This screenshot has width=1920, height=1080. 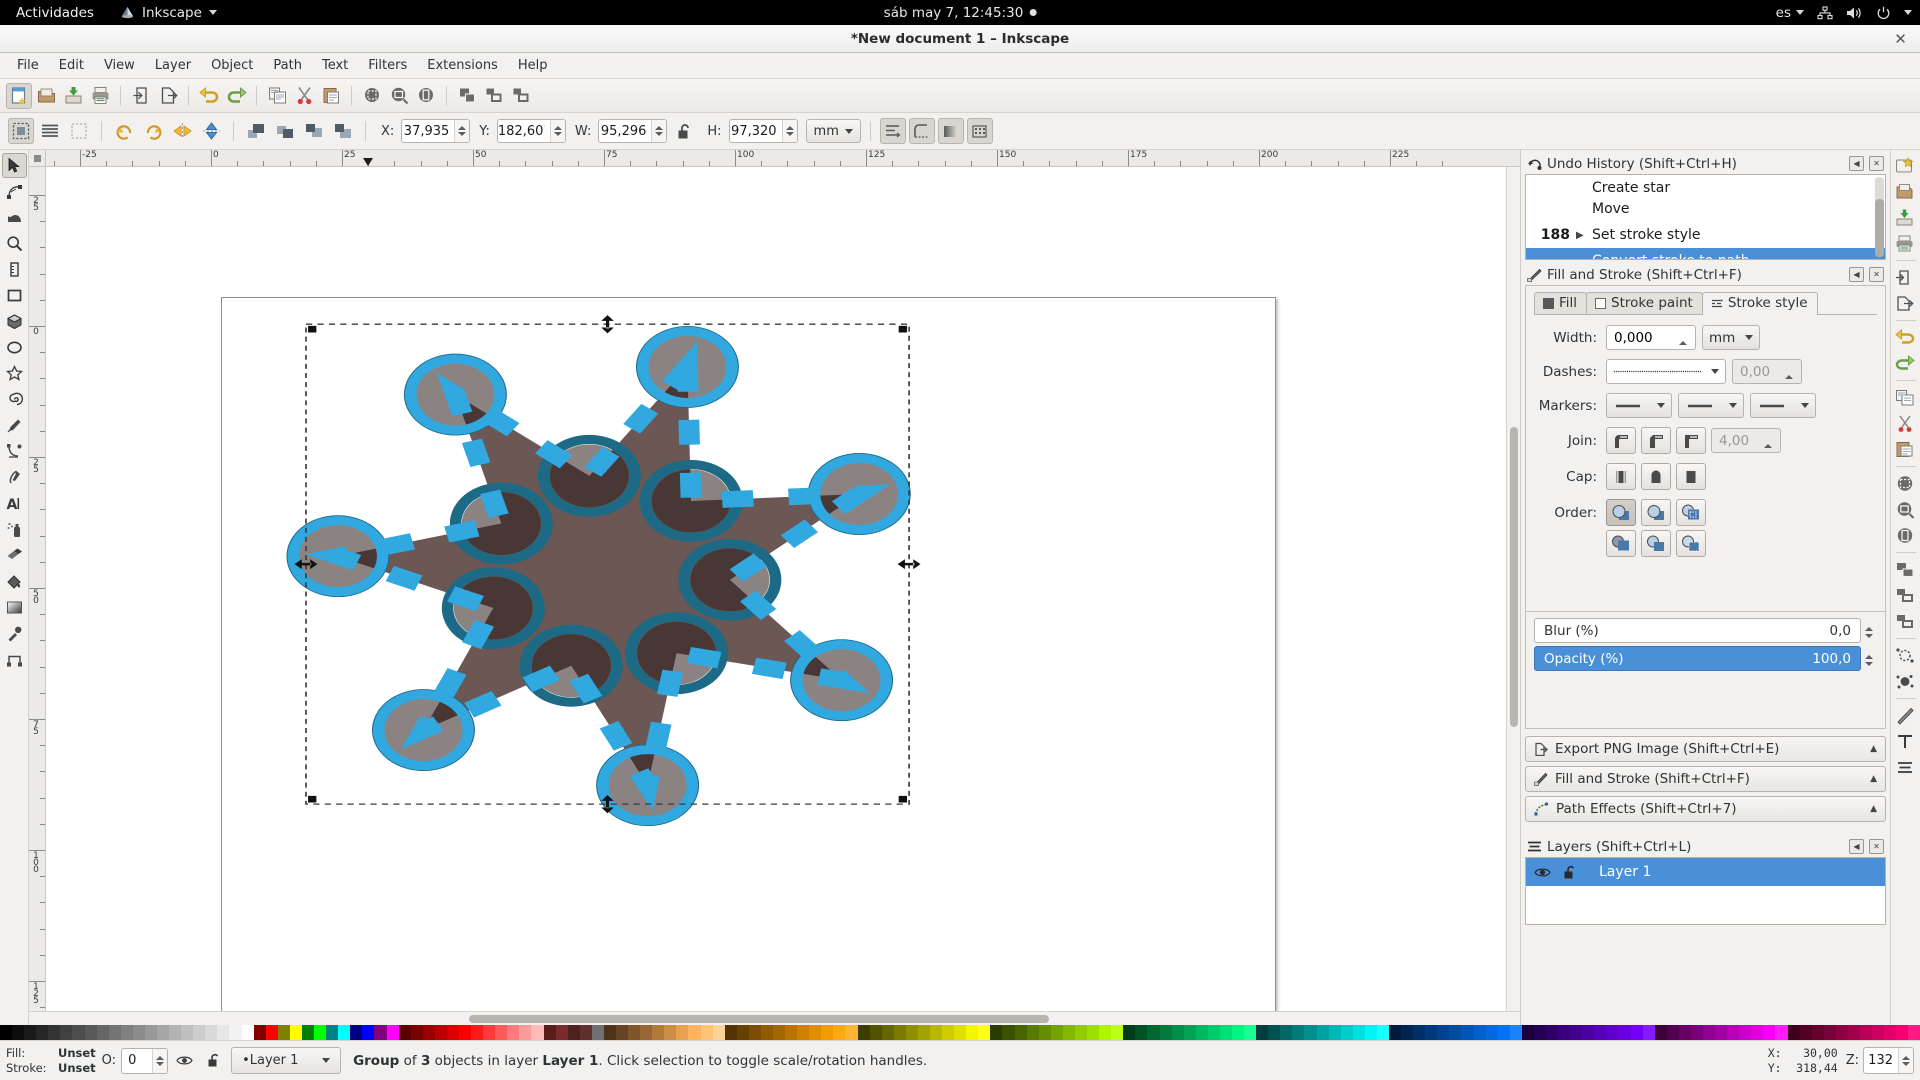 What do you see at coordinates (1705, 253) in the screenshot?
I see `undo-entry-selected: Convert stroke to path` at bounding box center [1705, 253].